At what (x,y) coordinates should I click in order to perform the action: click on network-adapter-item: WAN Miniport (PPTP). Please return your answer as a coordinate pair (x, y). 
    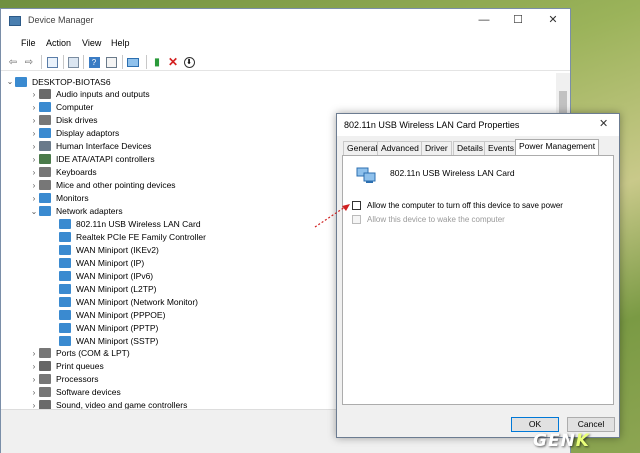
    Looking at the image, I should click on (108, 327).